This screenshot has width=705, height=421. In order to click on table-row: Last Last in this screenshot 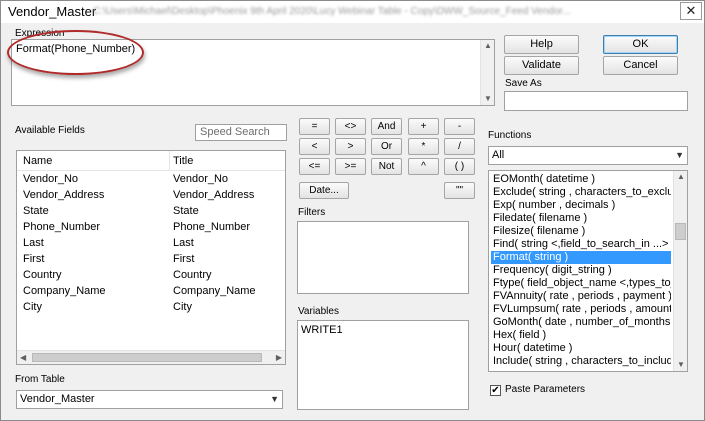, I will do `click(151, 243)`.